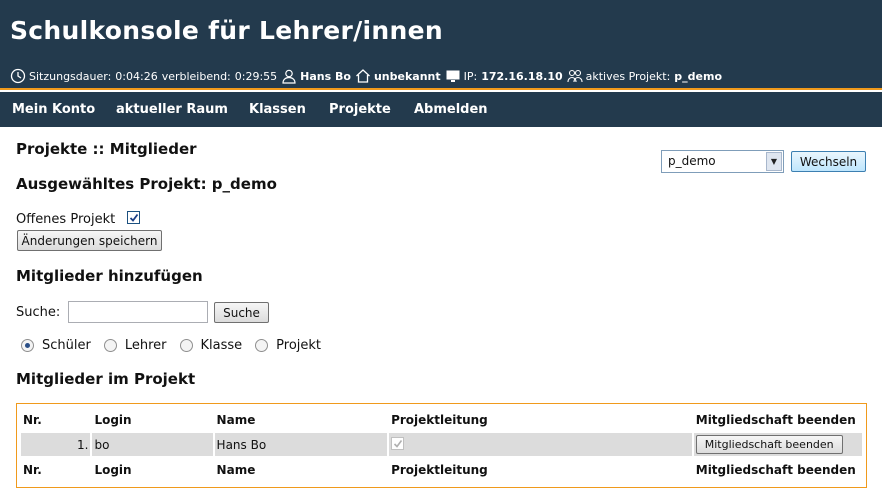 The image size is (882, 497). I want to click on open-project-label: Offenes Projekt, so click(66, 219).